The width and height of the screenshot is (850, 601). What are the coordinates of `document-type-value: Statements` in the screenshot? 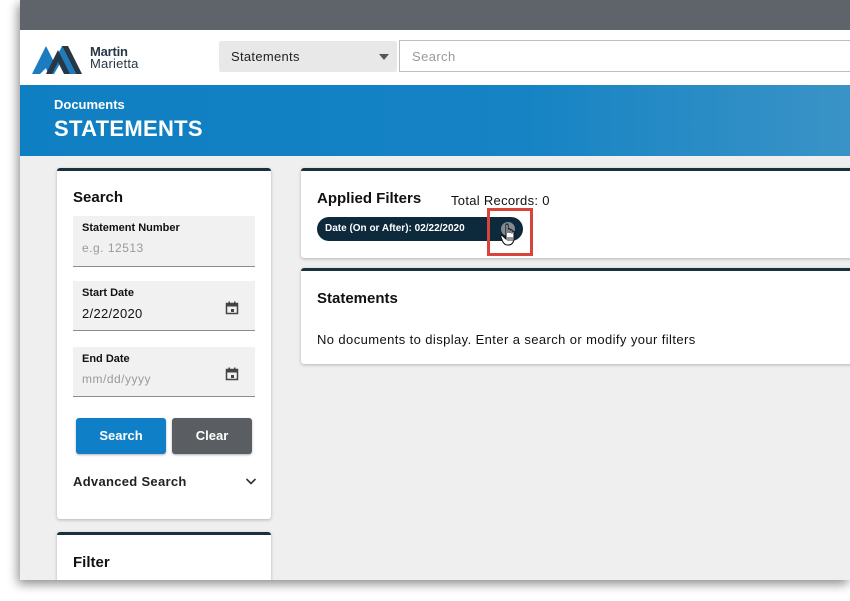 It's located at (265, 56).